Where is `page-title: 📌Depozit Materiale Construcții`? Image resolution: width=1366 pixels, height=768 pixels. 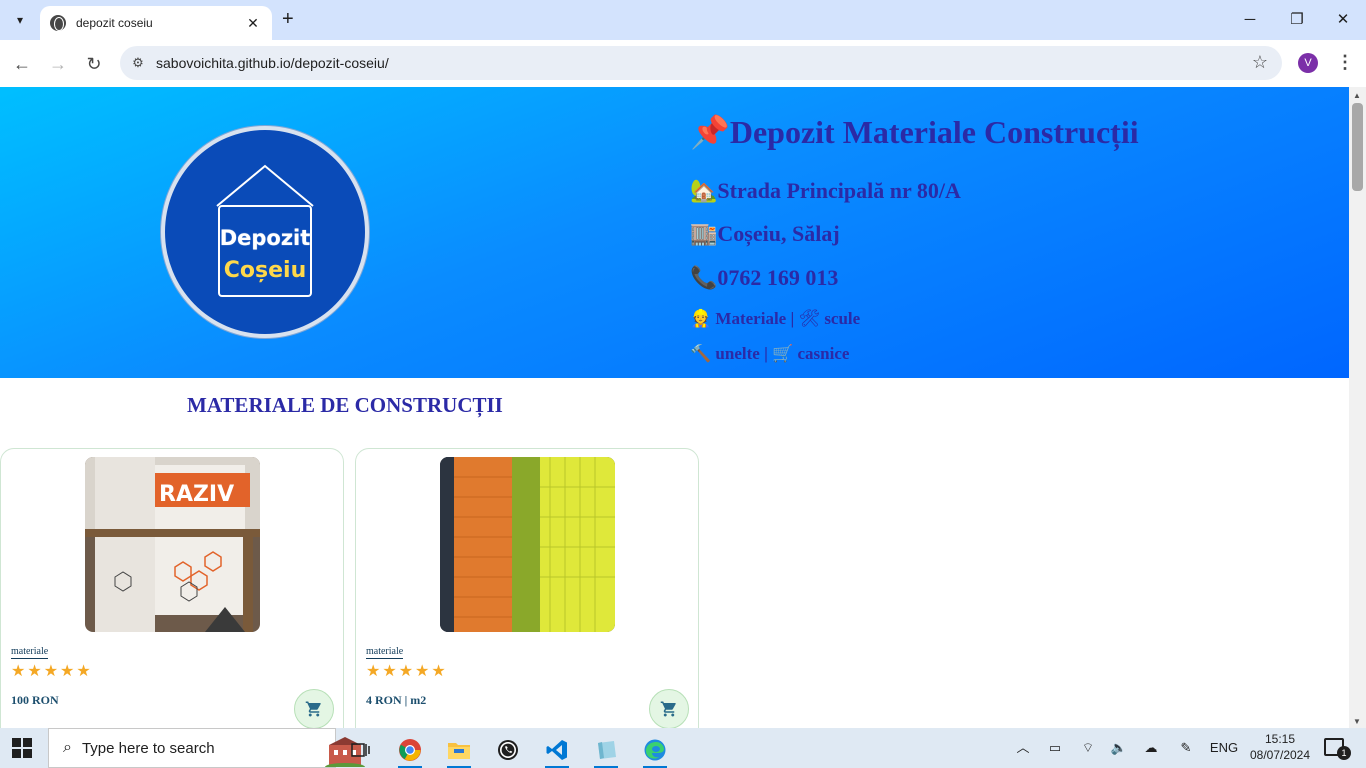 page-title: 📌Depozit Materiale Construcții is located at coordinates (914, 132).